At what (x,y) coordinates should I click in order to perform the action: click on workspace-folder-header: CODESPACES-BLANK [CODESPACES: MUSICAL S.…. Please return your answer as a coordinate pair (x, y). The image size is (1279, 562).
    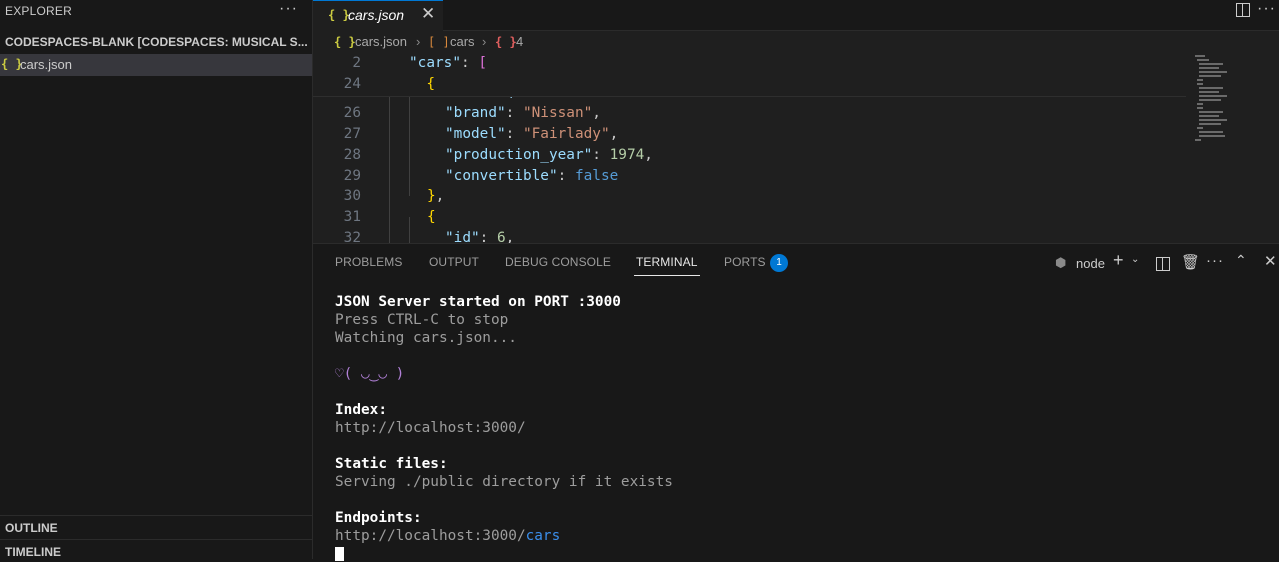
    Looking at the image, I should click on (158, 42).